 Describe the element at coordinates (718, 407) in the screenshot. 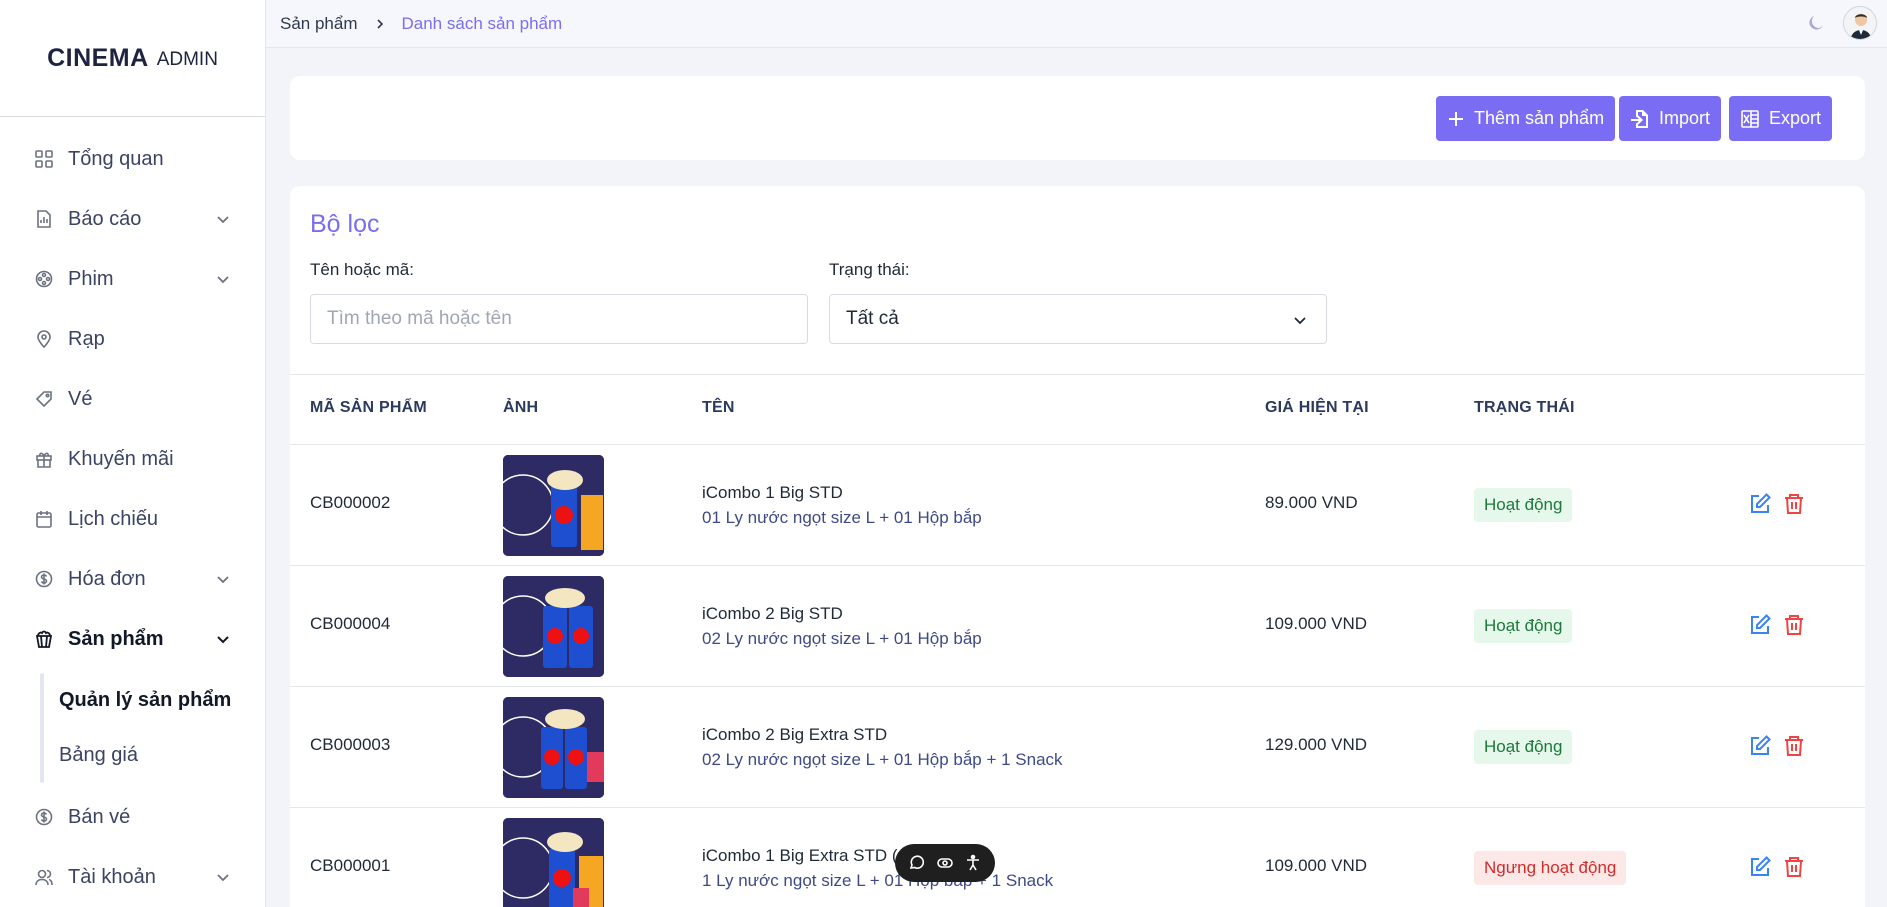

I see `column-header-name: TÊN` at that location.